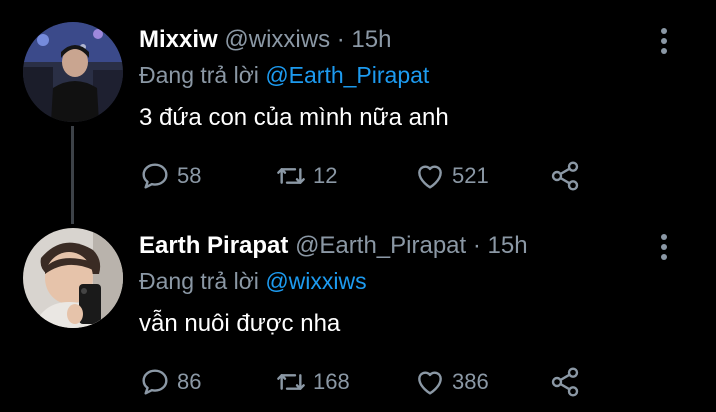  What do you see at coordinates (347, 75) in the screenshot?
I see `replying-to-mention: @Earth_Pirapat` at bounding box center [347, 75].